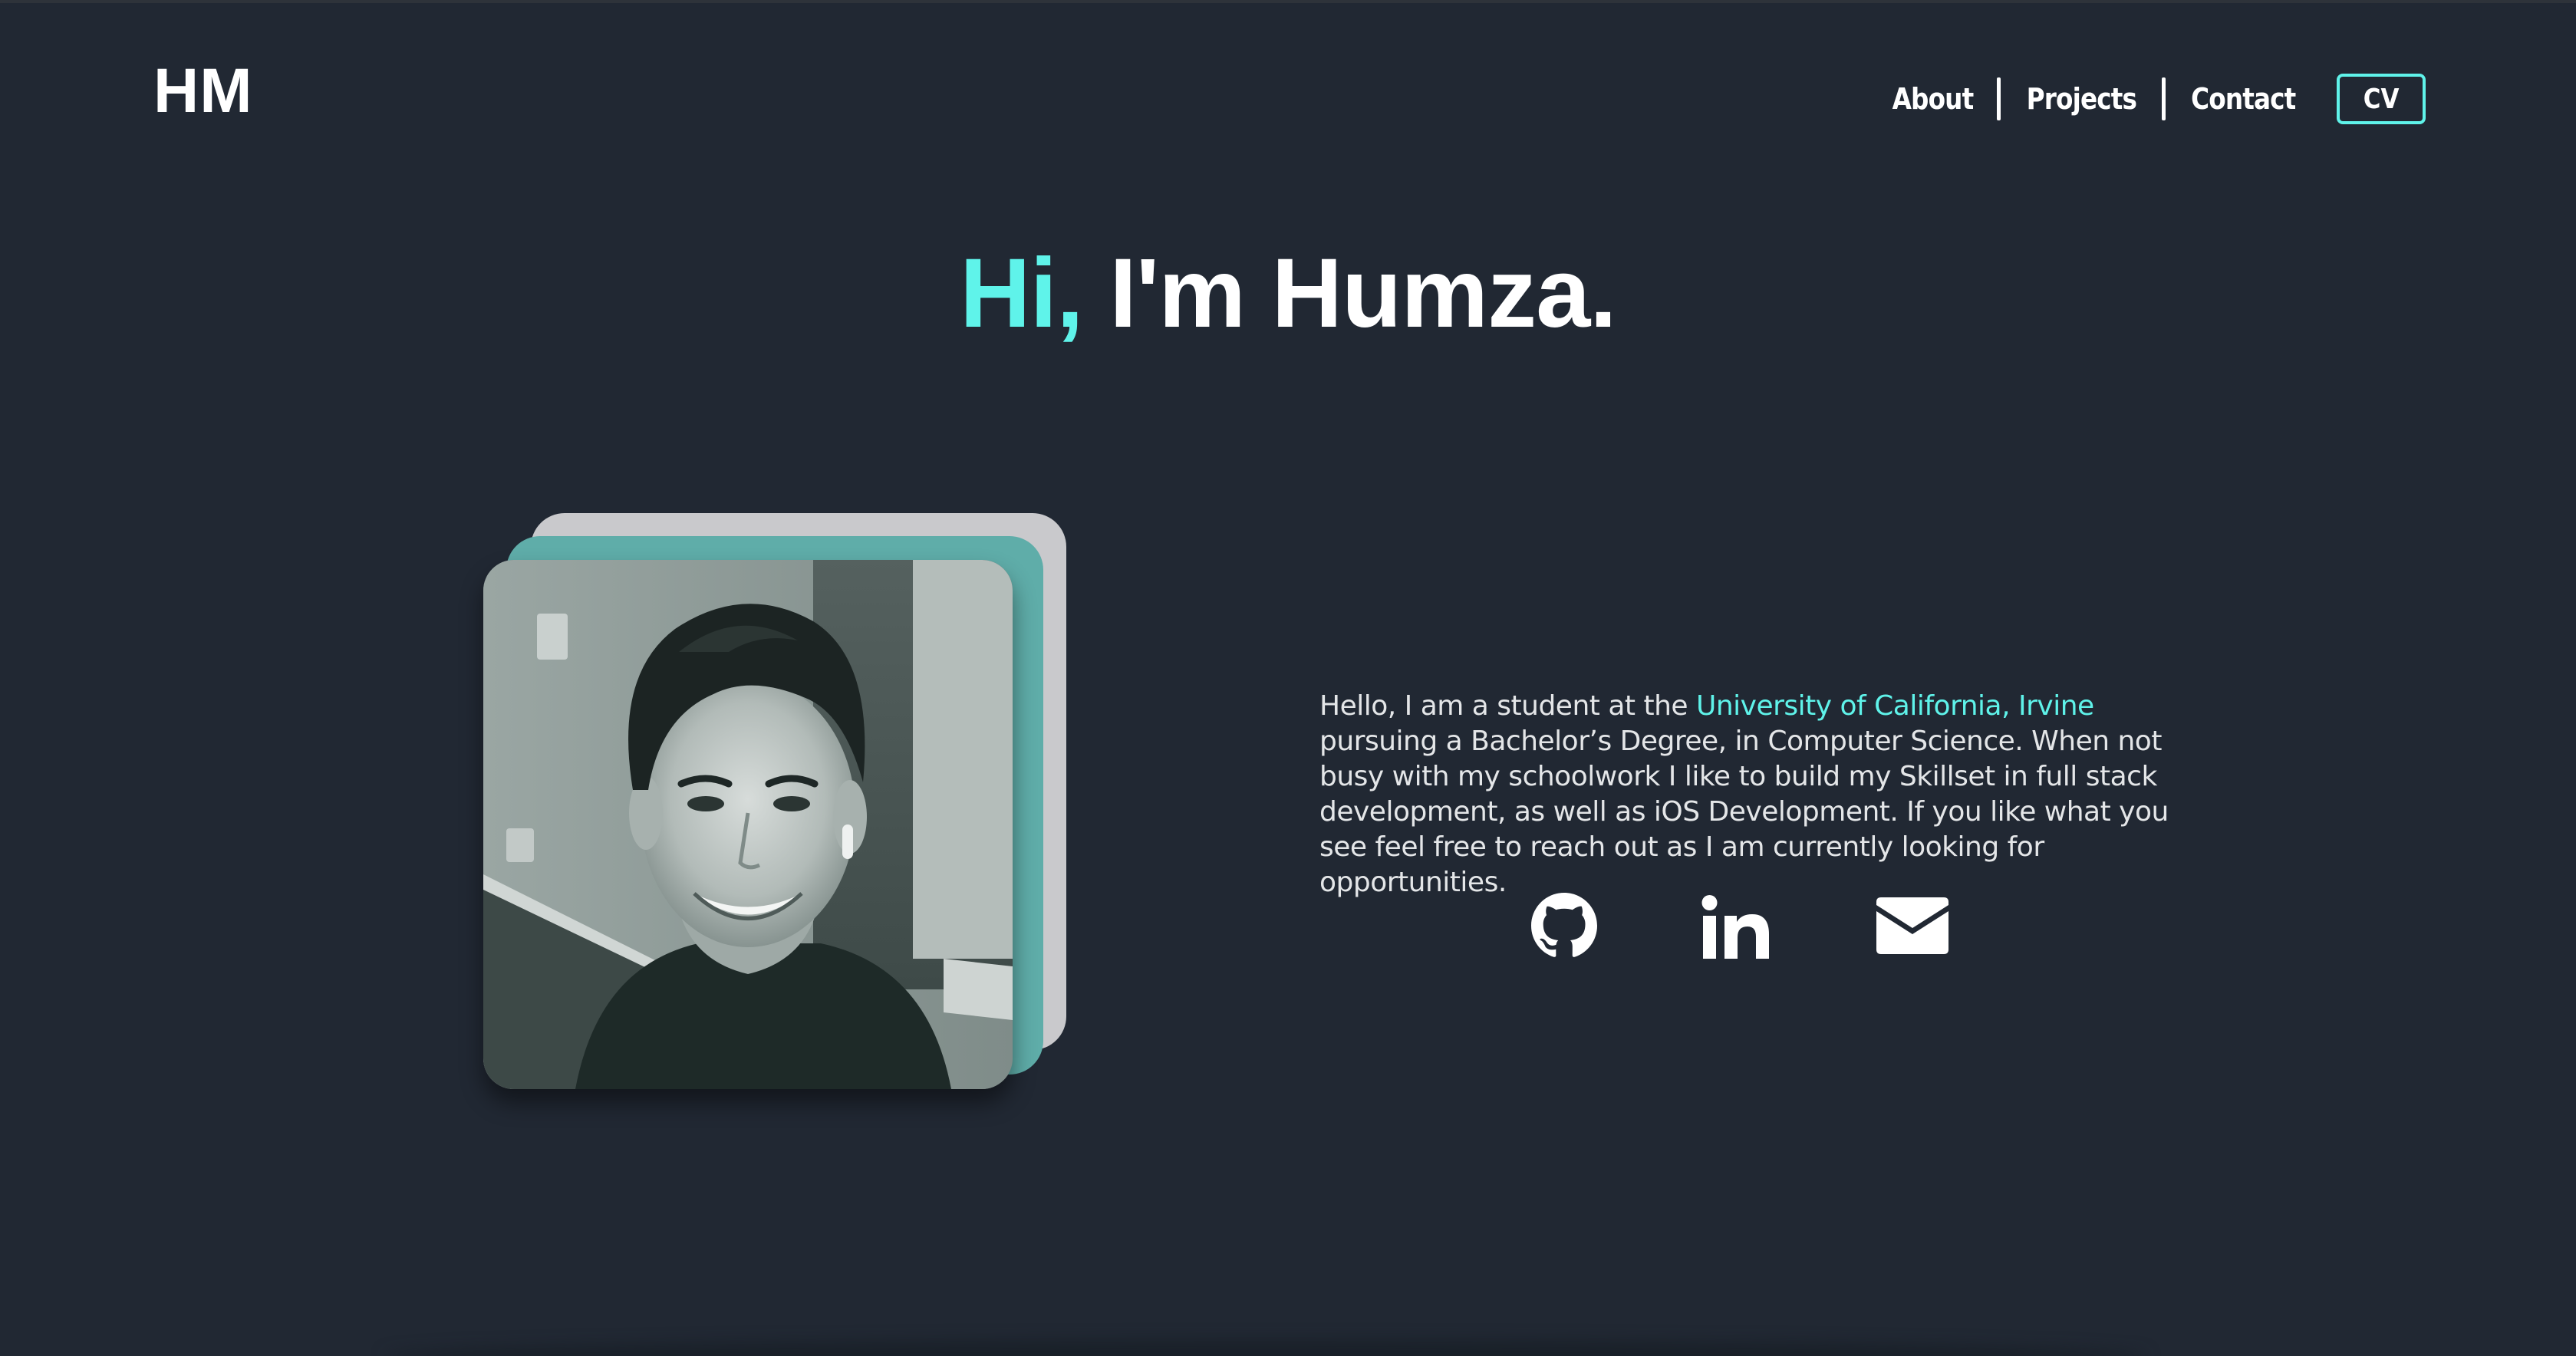 Image resolution: width=2576 pixels, height=1356 pixels. What do you see at coordinates (1564, 925) in the screenshot?
I see `github-icon` at bounding box center [1564, 925].